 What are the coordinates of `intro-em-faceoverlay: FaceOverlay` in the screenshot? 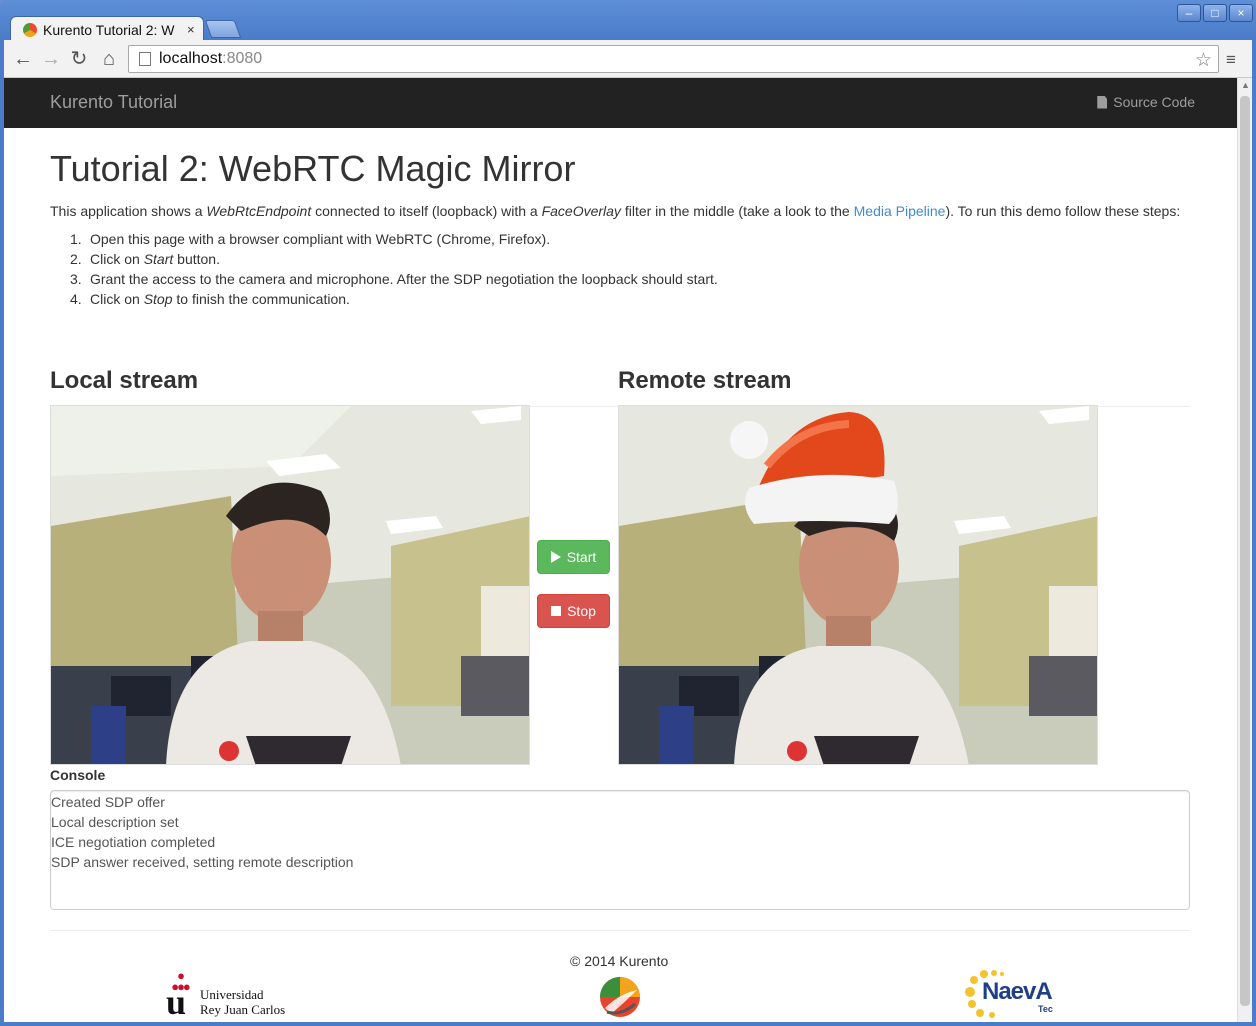 It's located at (581, 211).